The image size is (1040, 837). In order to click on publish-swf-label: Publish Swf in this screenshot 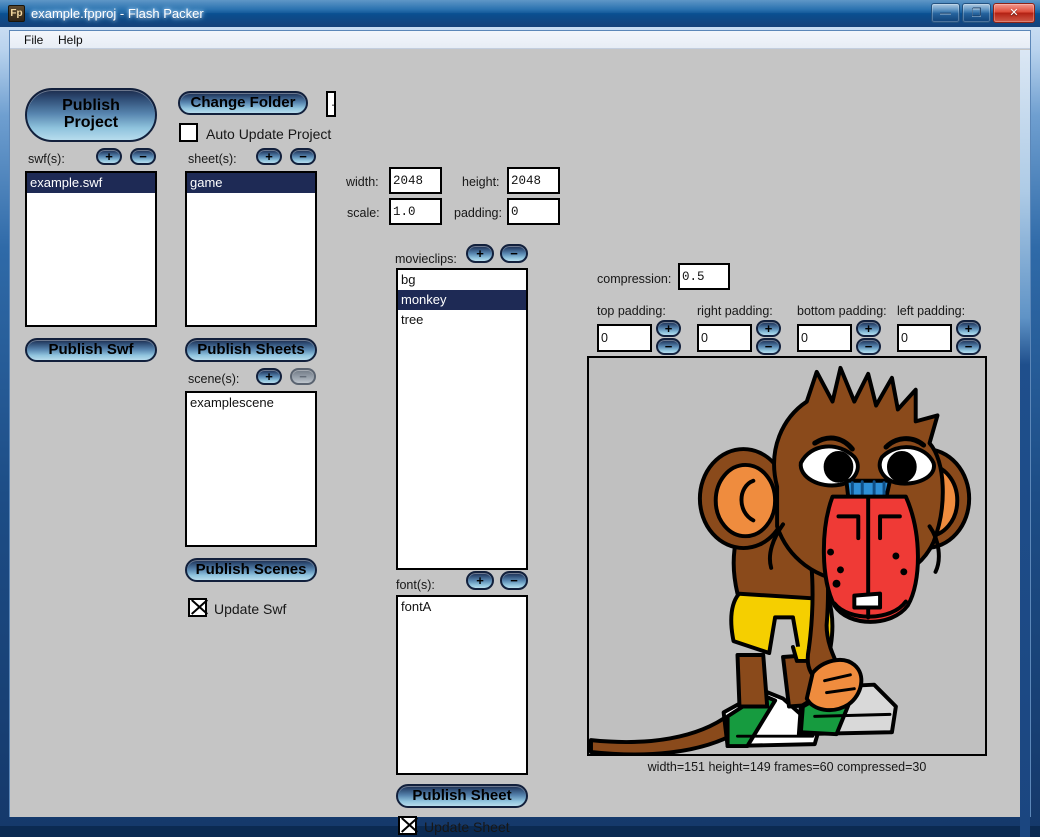, I will do `click(91, 350)`.